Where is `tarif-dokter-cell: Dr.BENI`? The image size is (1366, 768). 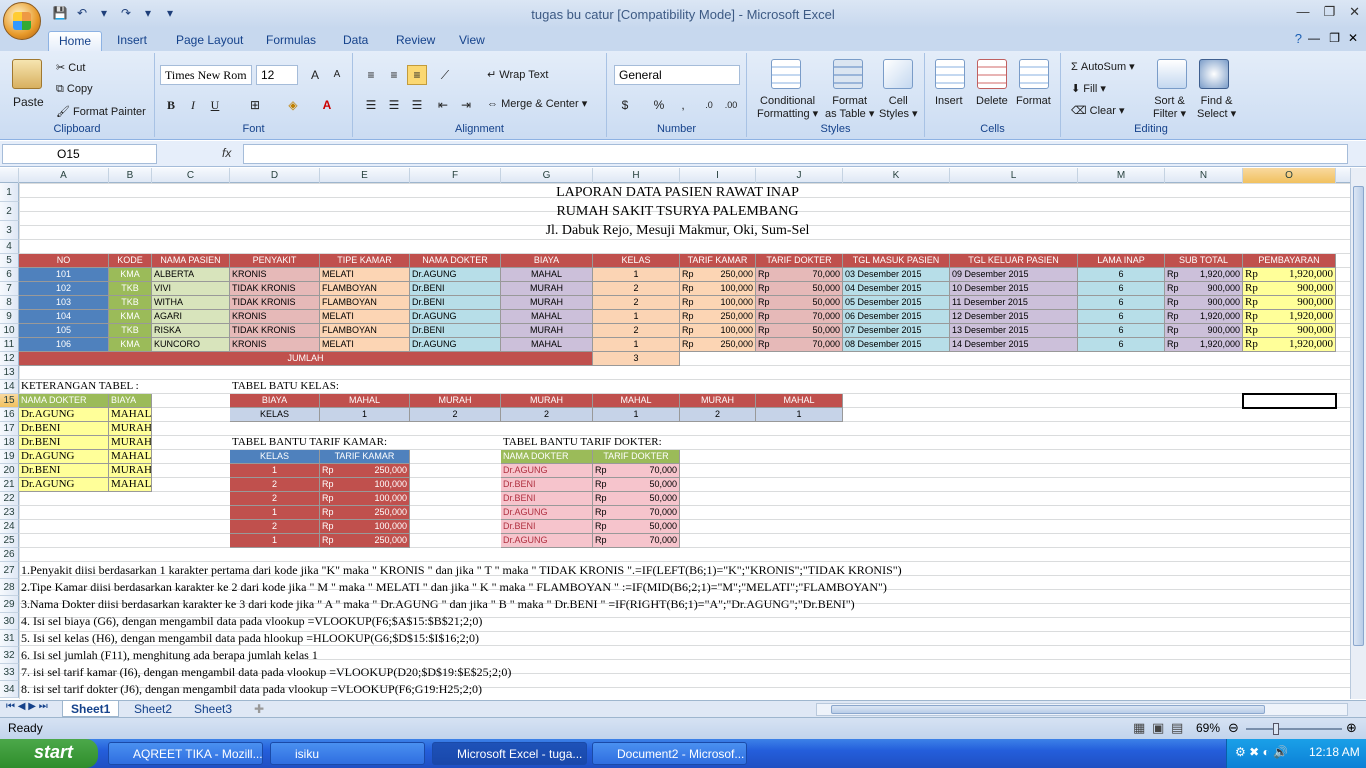
tarif-dokter-cell: Dr.BENI is located at coordinates (547, 499).